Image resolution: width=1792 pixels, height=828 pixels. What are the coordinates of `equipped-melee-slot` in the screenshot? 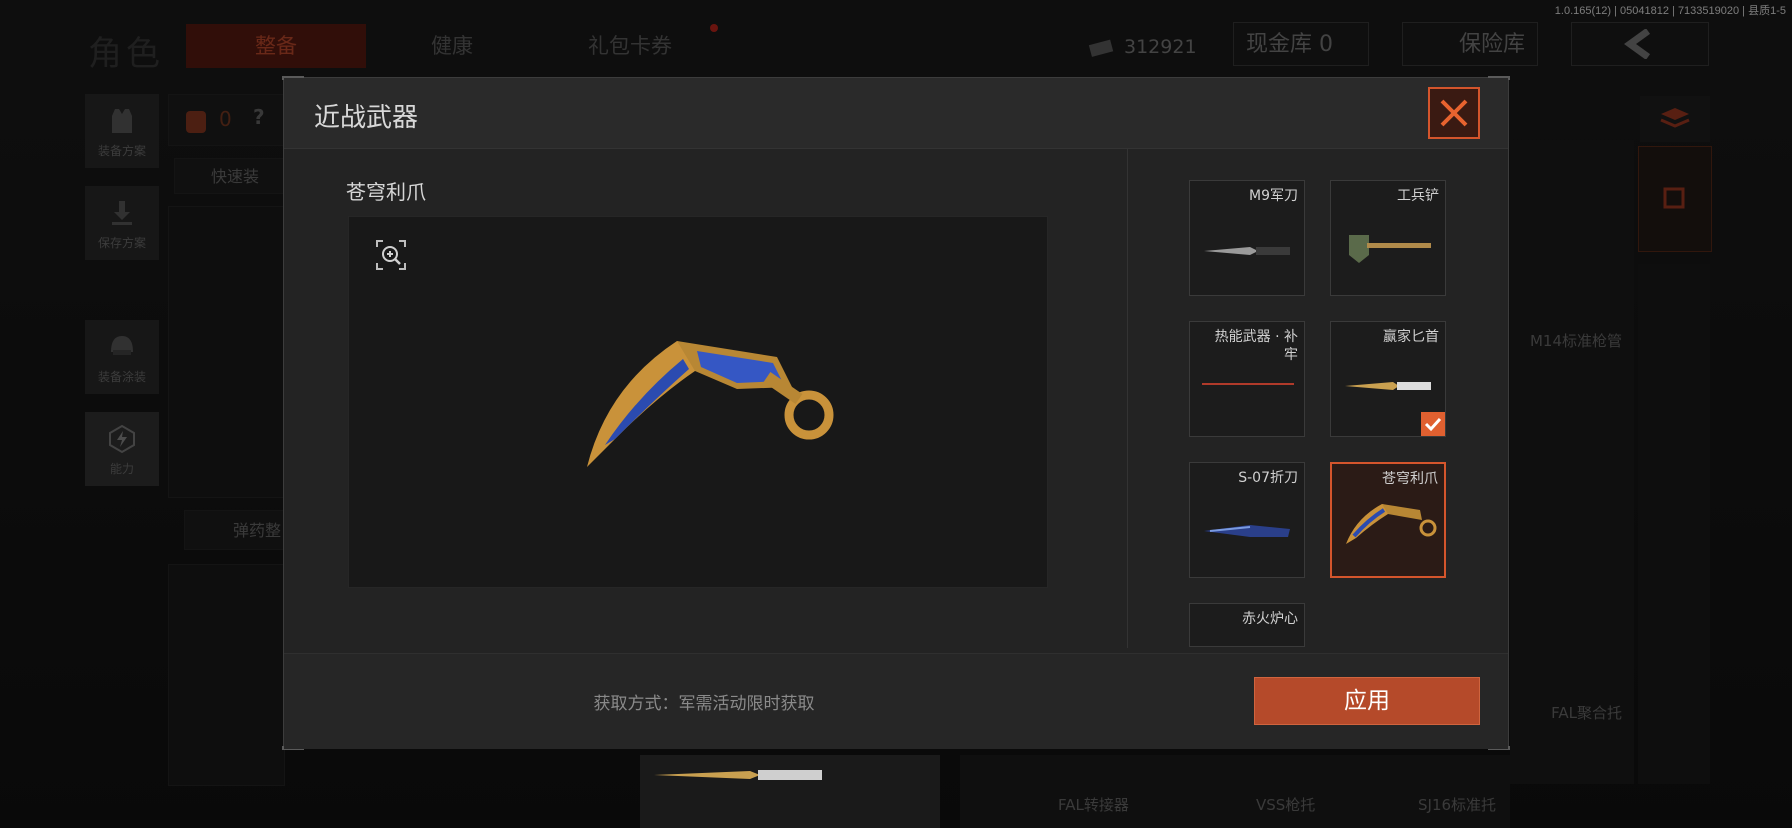 It's located at (790, 791).